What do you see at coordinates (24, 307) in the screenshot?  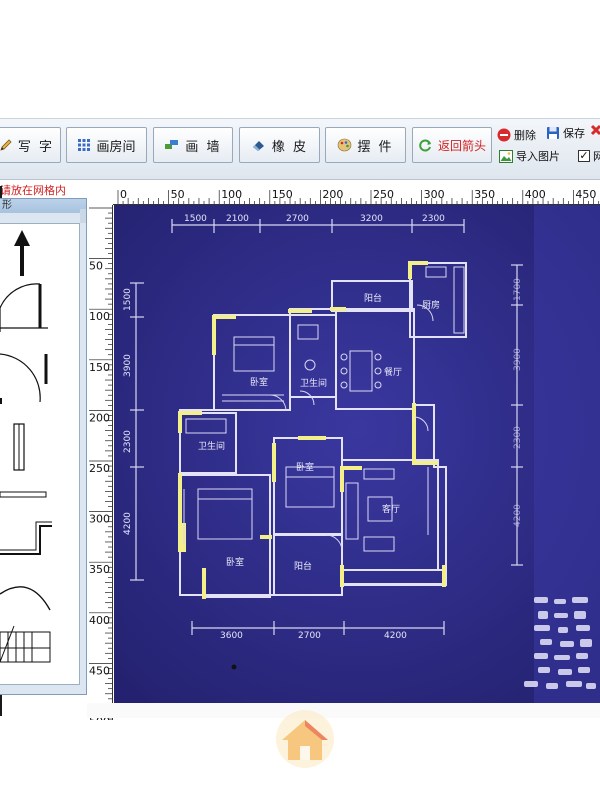 I see `door-arc-shape` at bounding box center [24, 307].